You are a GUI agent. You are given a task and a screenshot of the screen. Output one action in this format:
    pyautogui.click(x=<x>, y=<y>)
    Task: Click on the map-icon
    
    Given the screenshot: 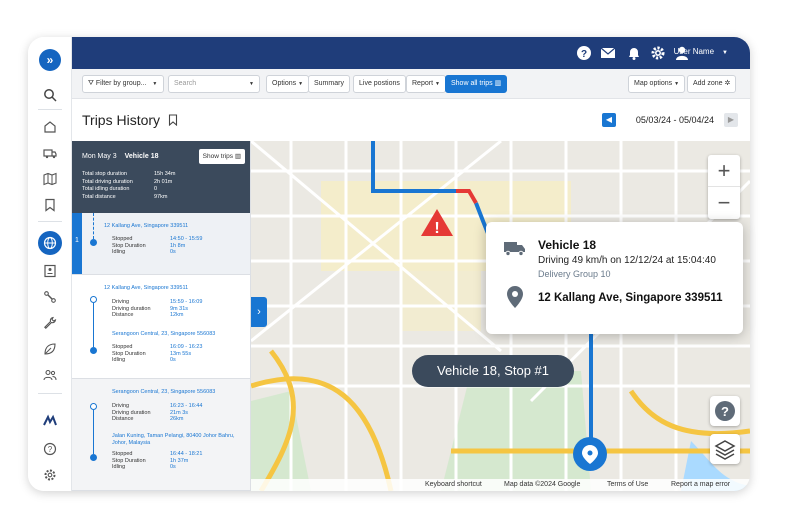 What is the action you would take?
    pyautogui.click(x=50, y=179)
    